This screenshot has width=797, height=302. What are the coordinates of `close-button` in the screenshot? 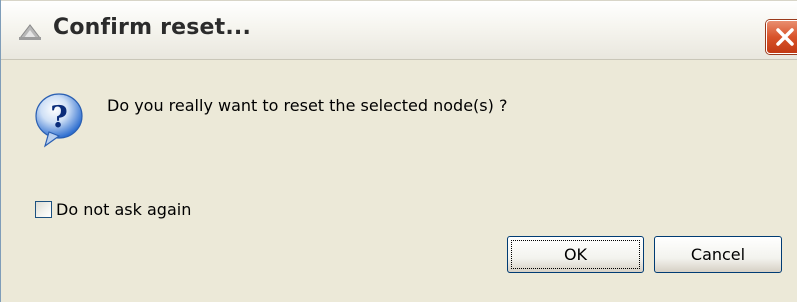 It's located at (781, 37).